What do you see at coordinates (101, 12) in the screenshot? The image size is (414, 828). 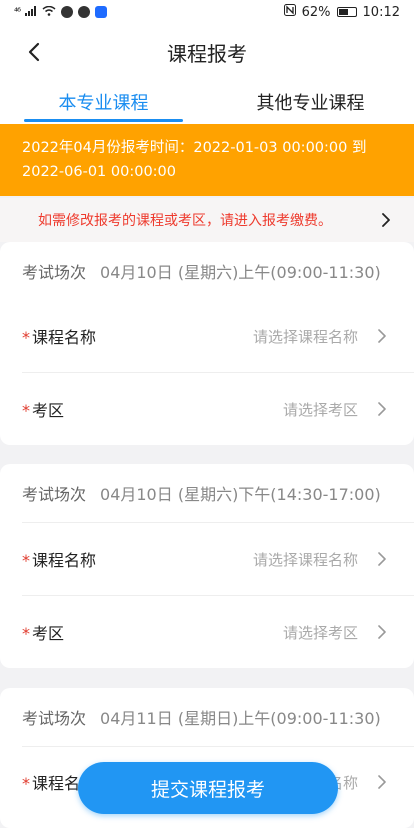 I see `shield-icon` at bounding box center [101, 12].